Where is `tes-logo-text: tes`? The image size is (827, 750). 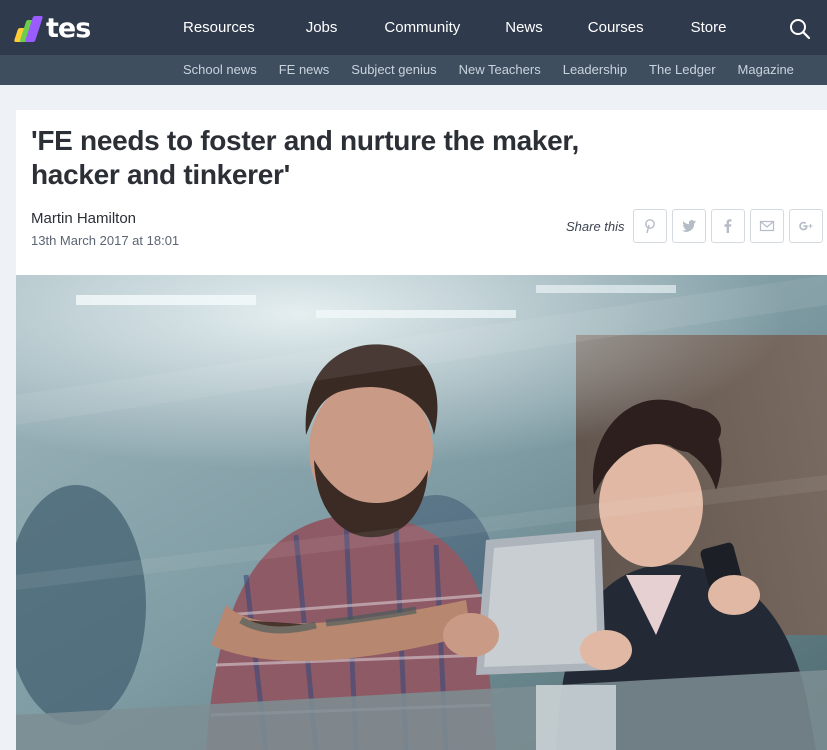 tes-logo-text: tes is located at coordinates (68, 28).